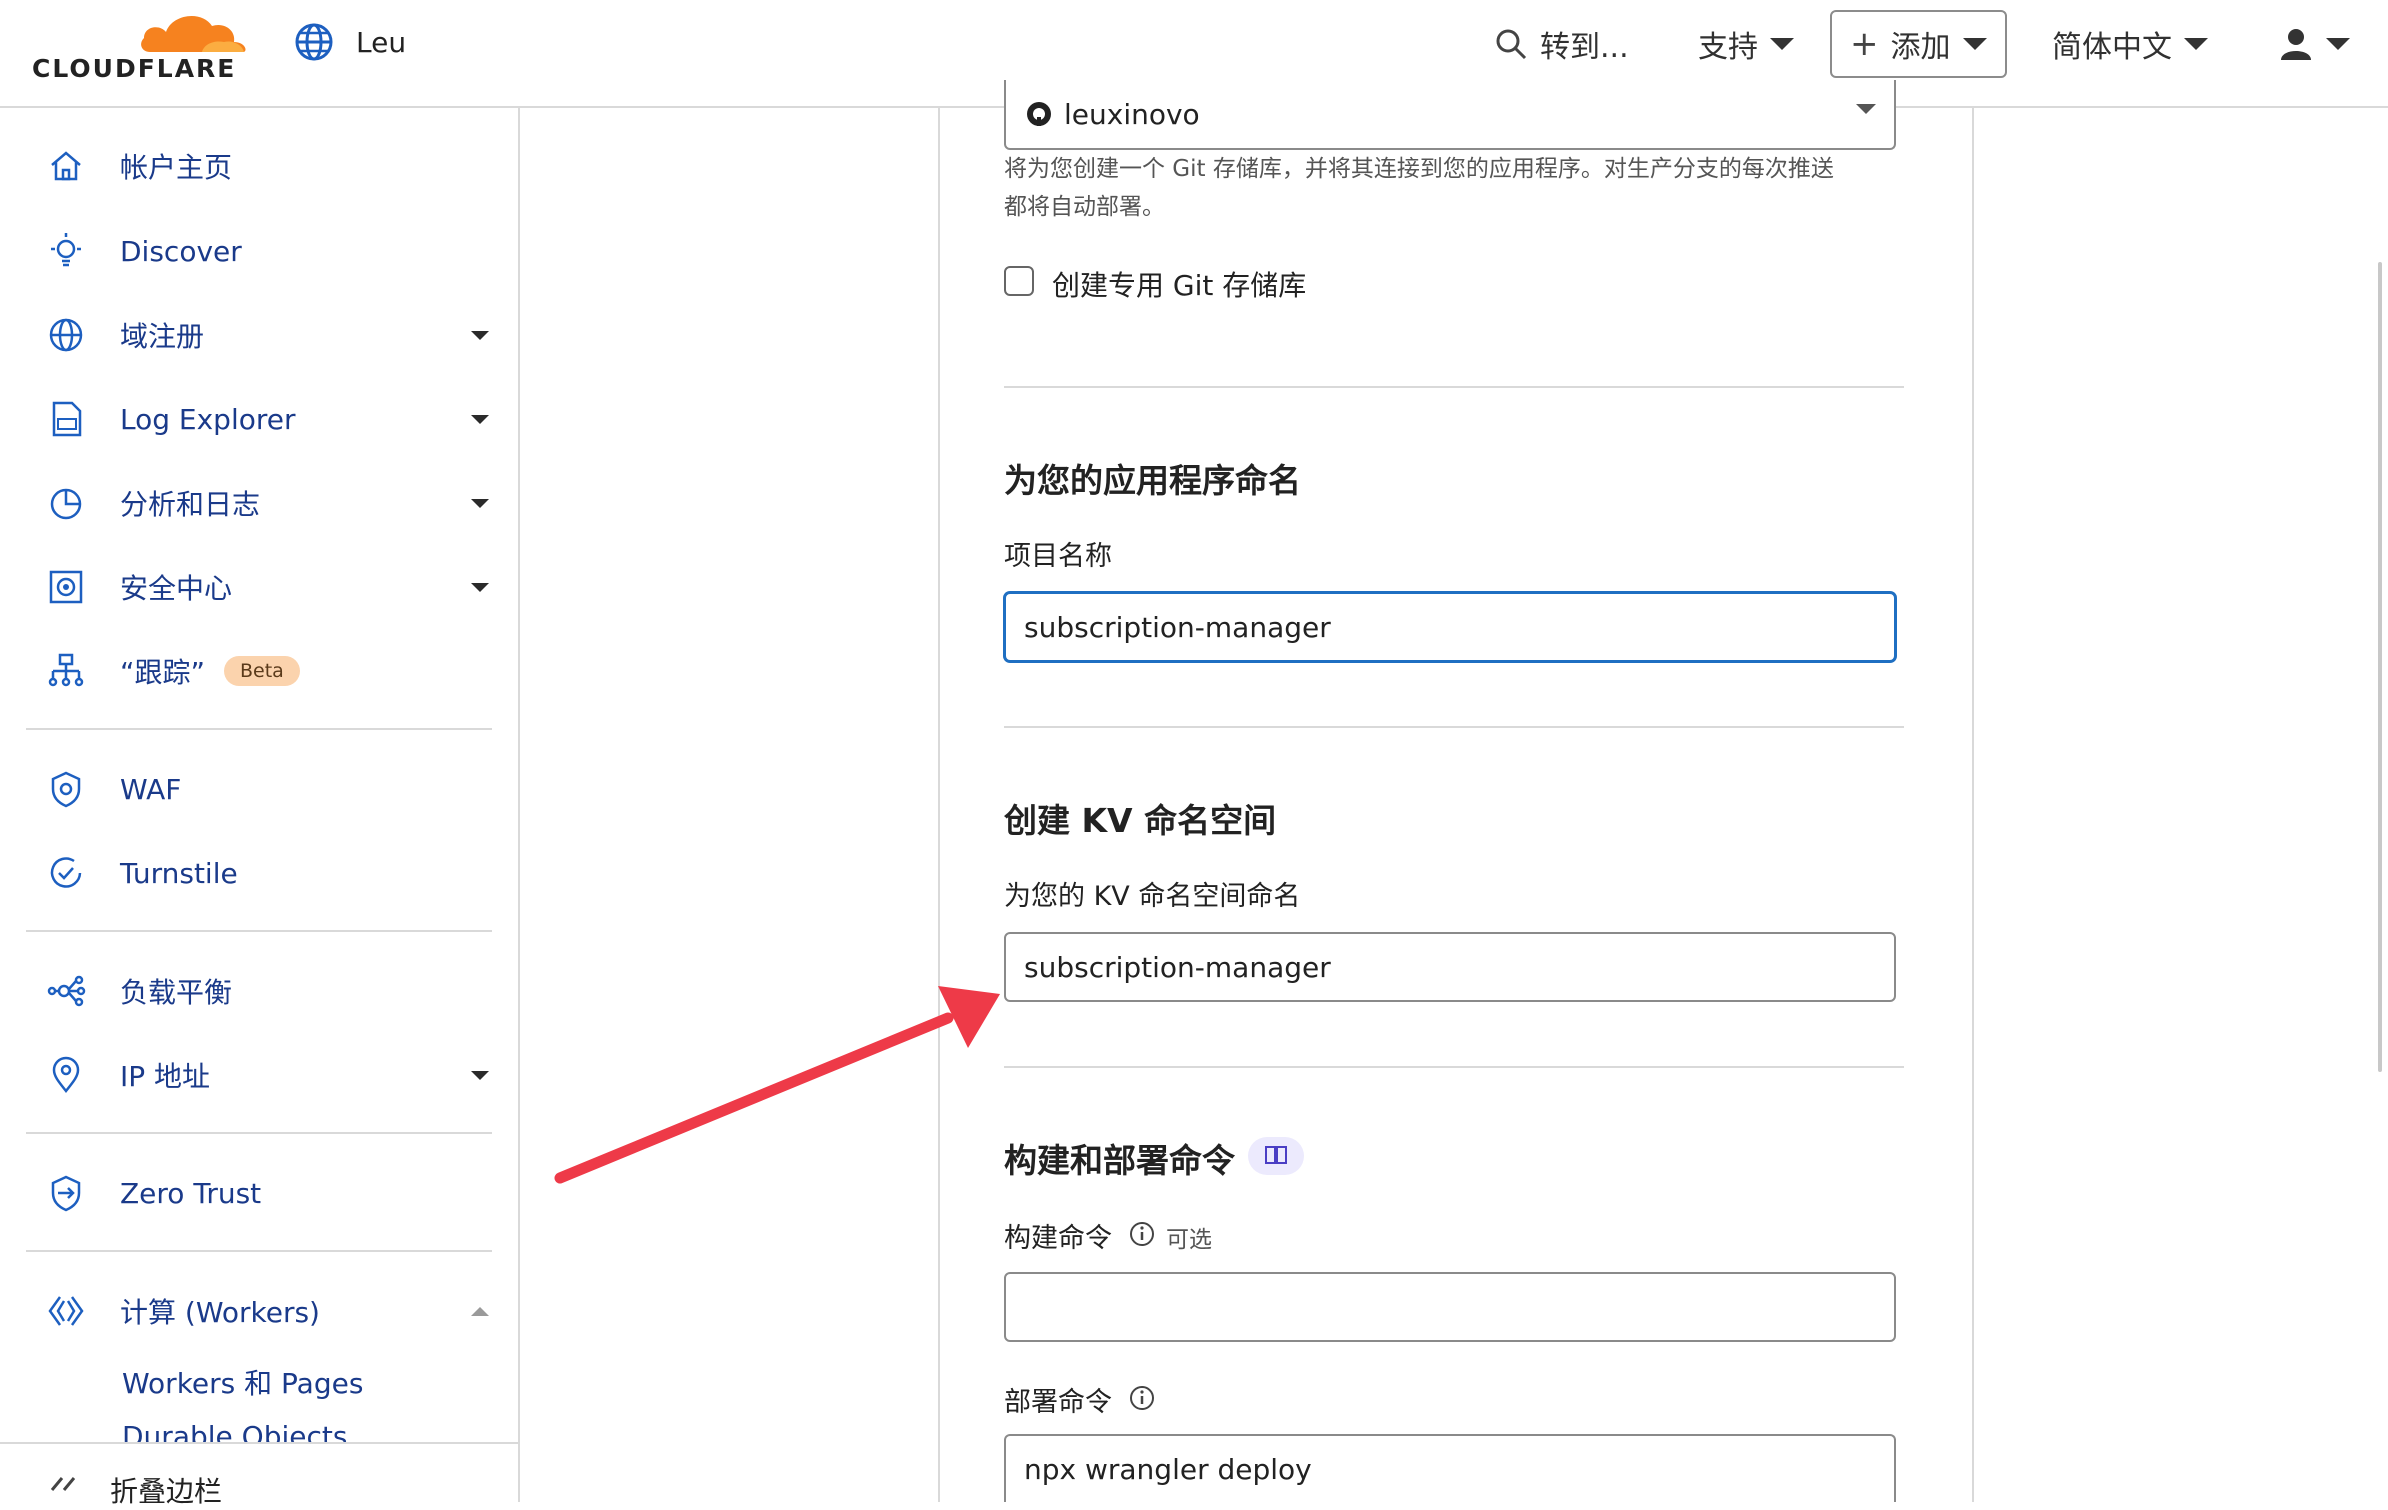  I want to click on sidebar-item-label: 计算 (Workers), so click(220, 1312).